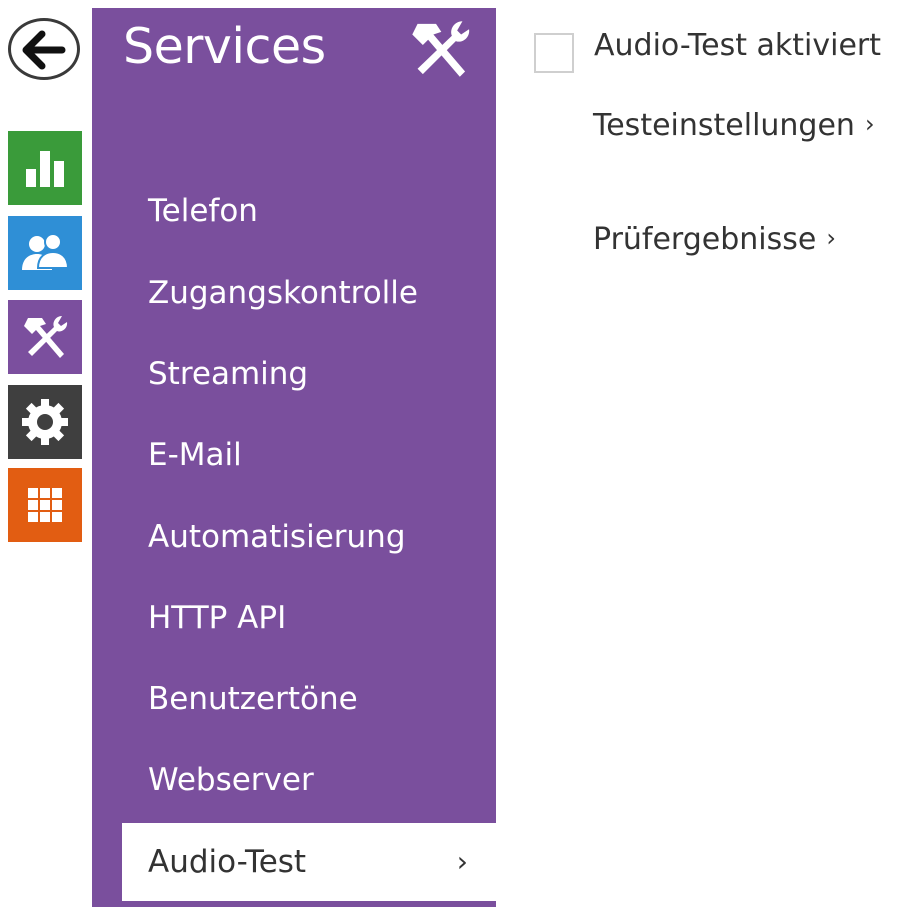  I want to click on test-results-link: Prüfergebnisse ›, so click(714, 239).